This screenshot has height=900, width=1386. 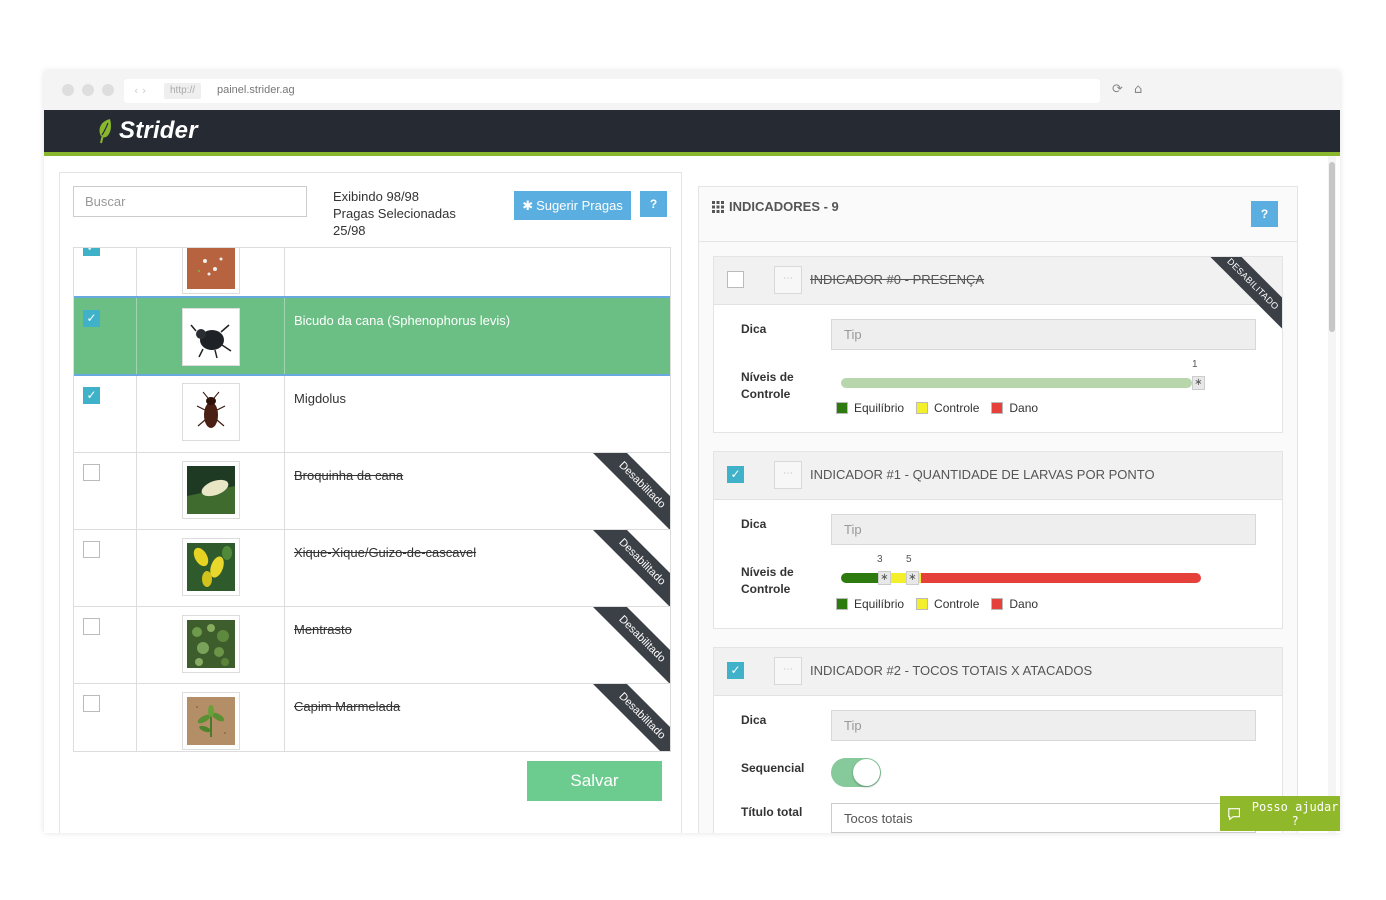 What do you see at coordinates (579, 205) in the screenshot?
I see `suggest-pests-label: Sugerir Pragas` at bounding box center [579, 205].